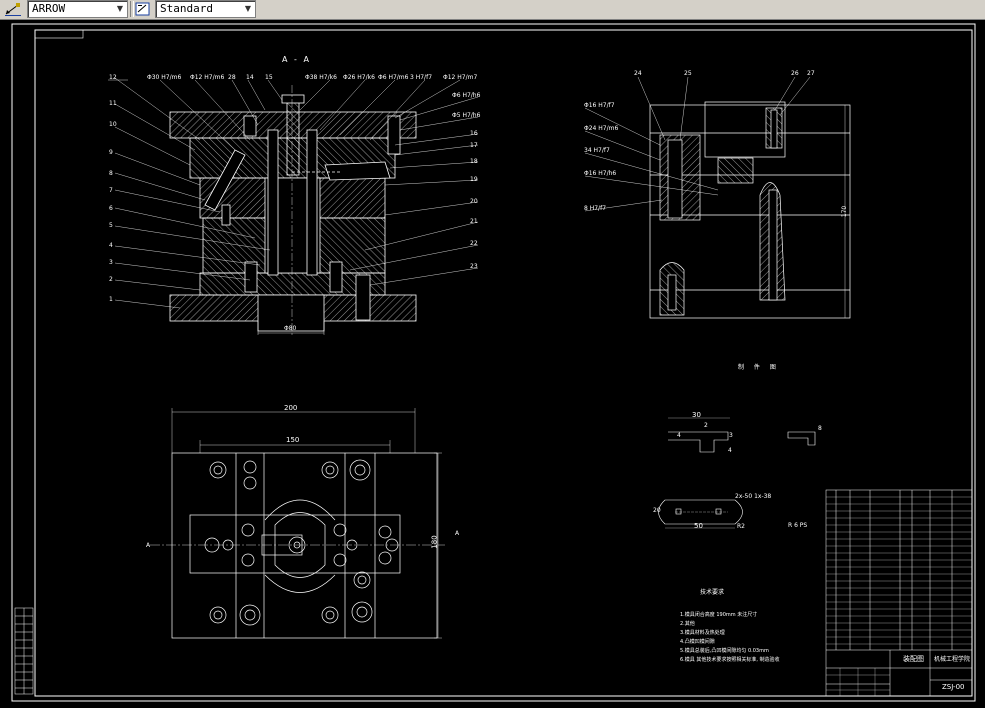  Describe the element at coordinates (359, 77) in the screenshot. I see `callout-fit-4: Φ26 H7/k6` at that location.